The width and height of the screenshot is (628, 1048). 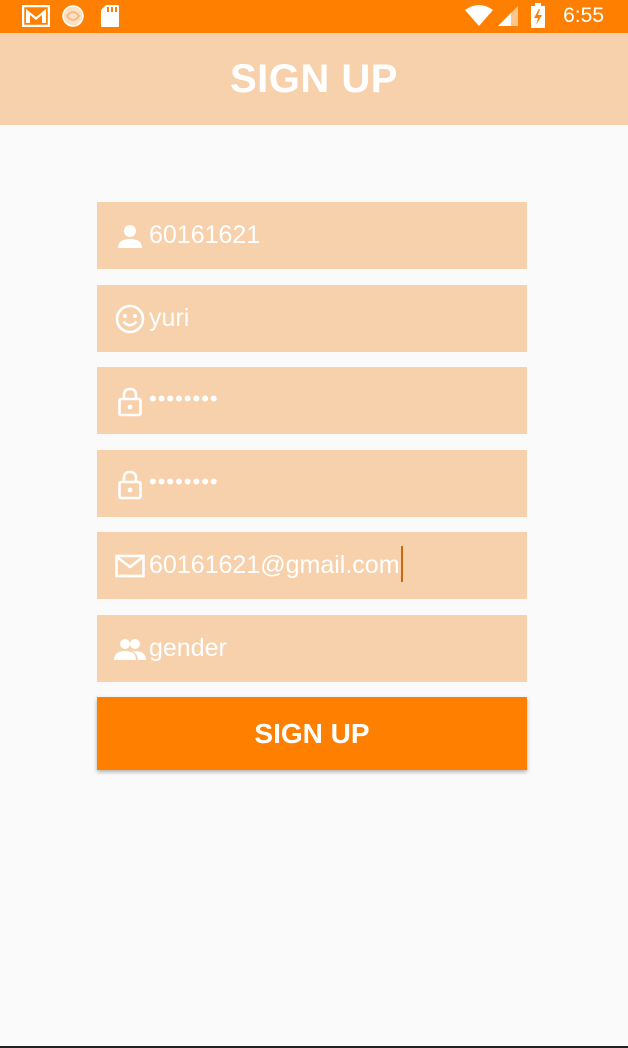 I want to click on email-field: 60161621@gmail.com, so click(x=312, y=565).